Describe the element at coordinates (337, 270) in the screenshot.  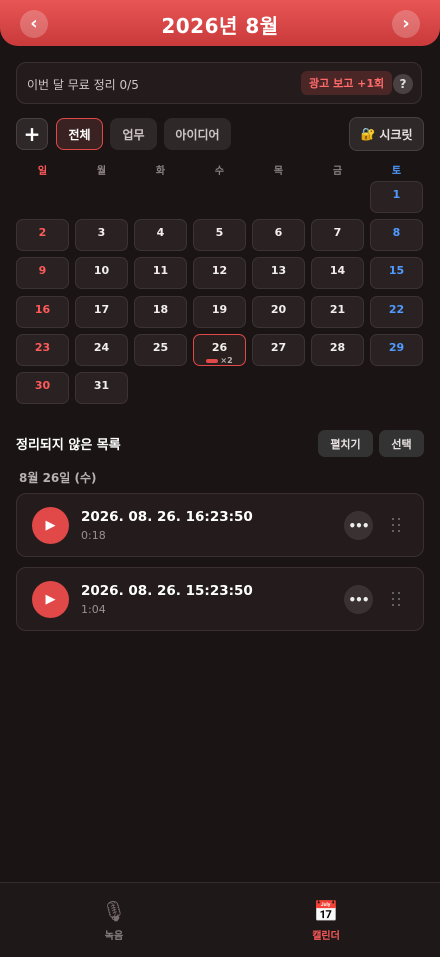
I see `day-number: 14` at that location.